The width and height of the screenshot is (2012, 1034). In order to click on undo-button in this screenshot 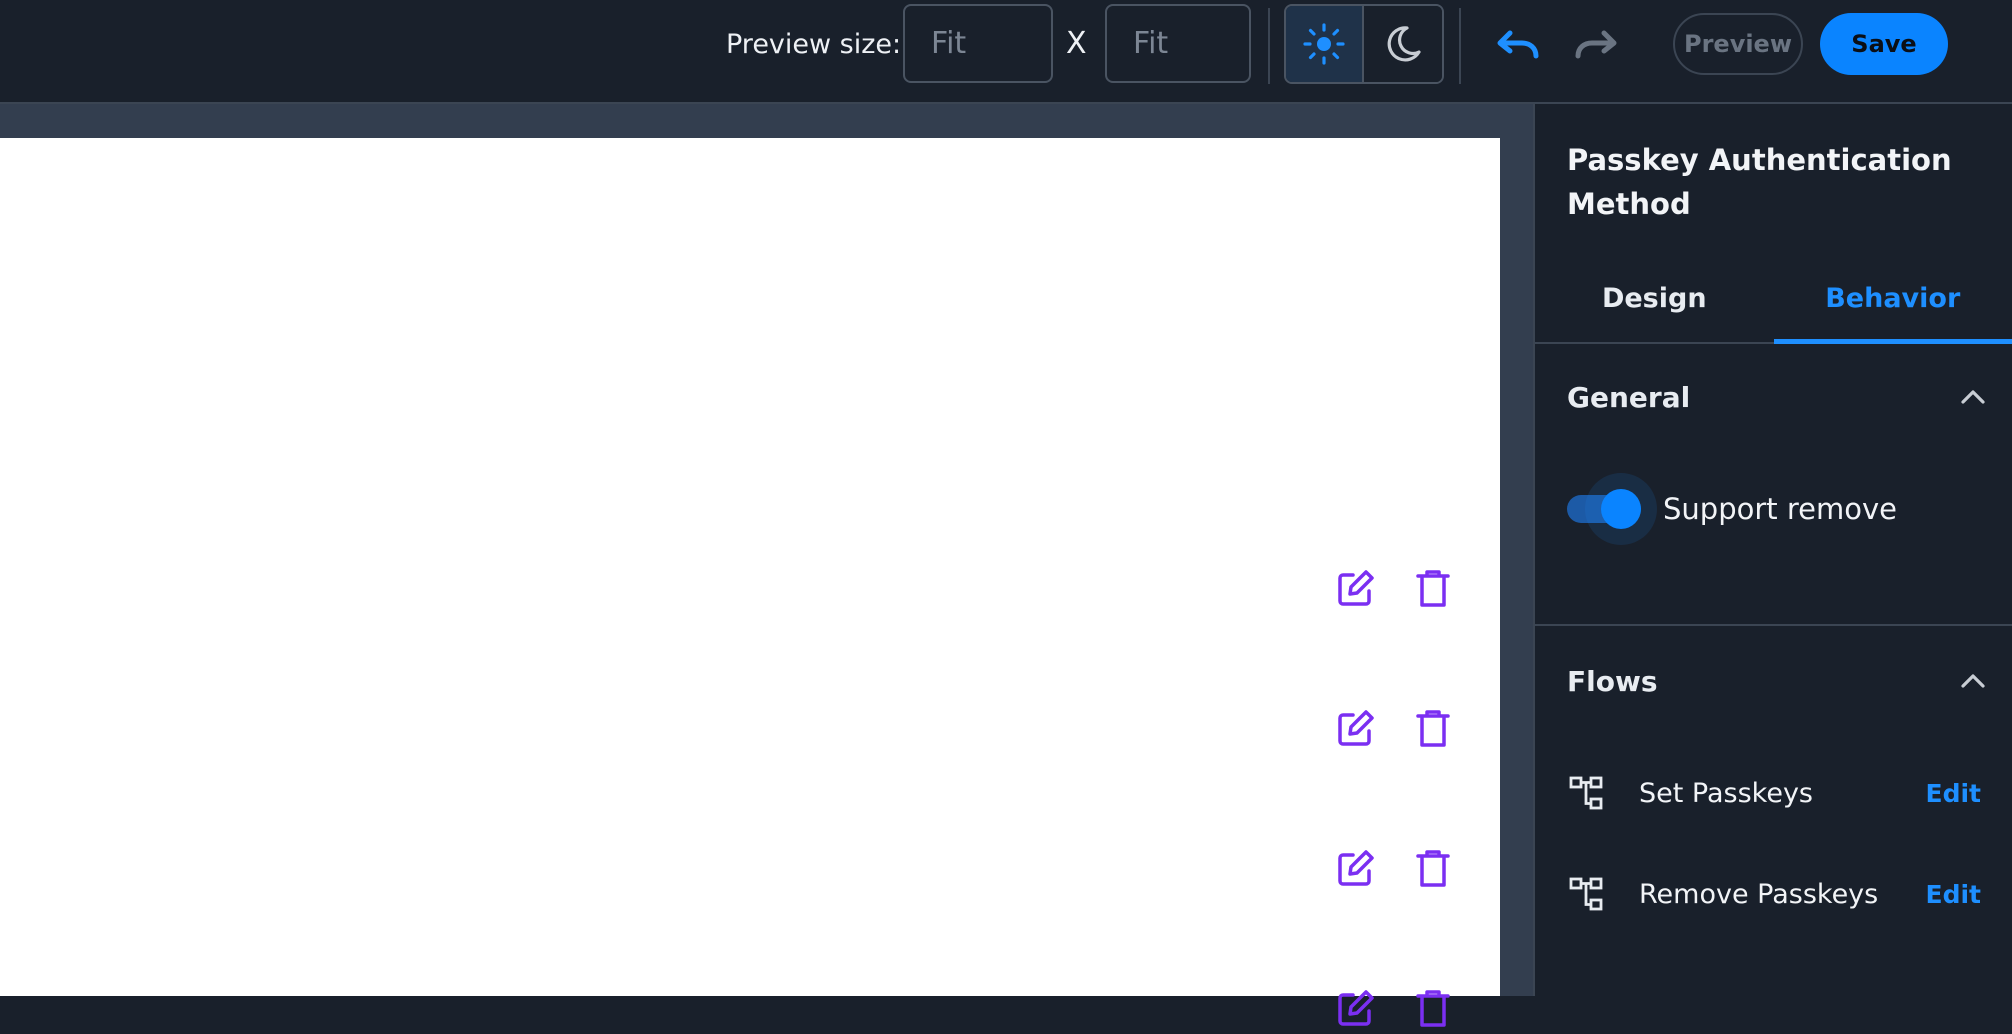, I will do `click(1517, 45)`.